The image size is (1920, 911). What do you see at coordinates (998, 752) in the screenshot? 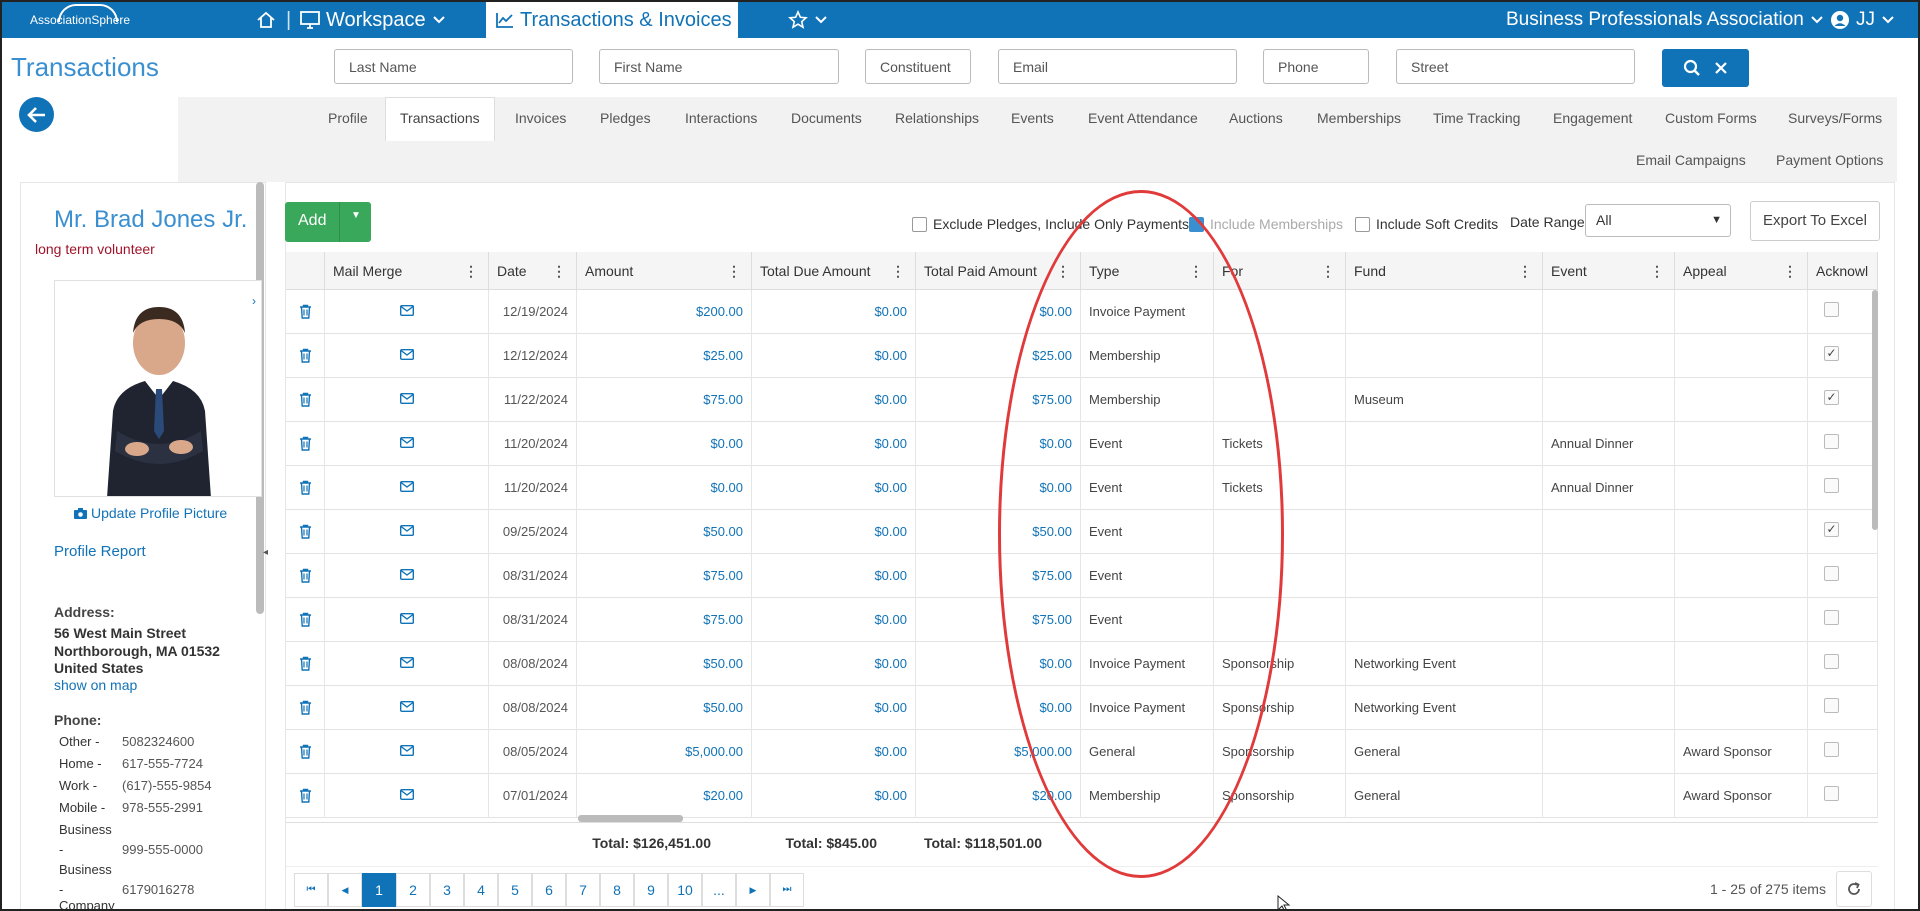
I see `cell-paid: $5,000.00` at bounding box center [998, 752].